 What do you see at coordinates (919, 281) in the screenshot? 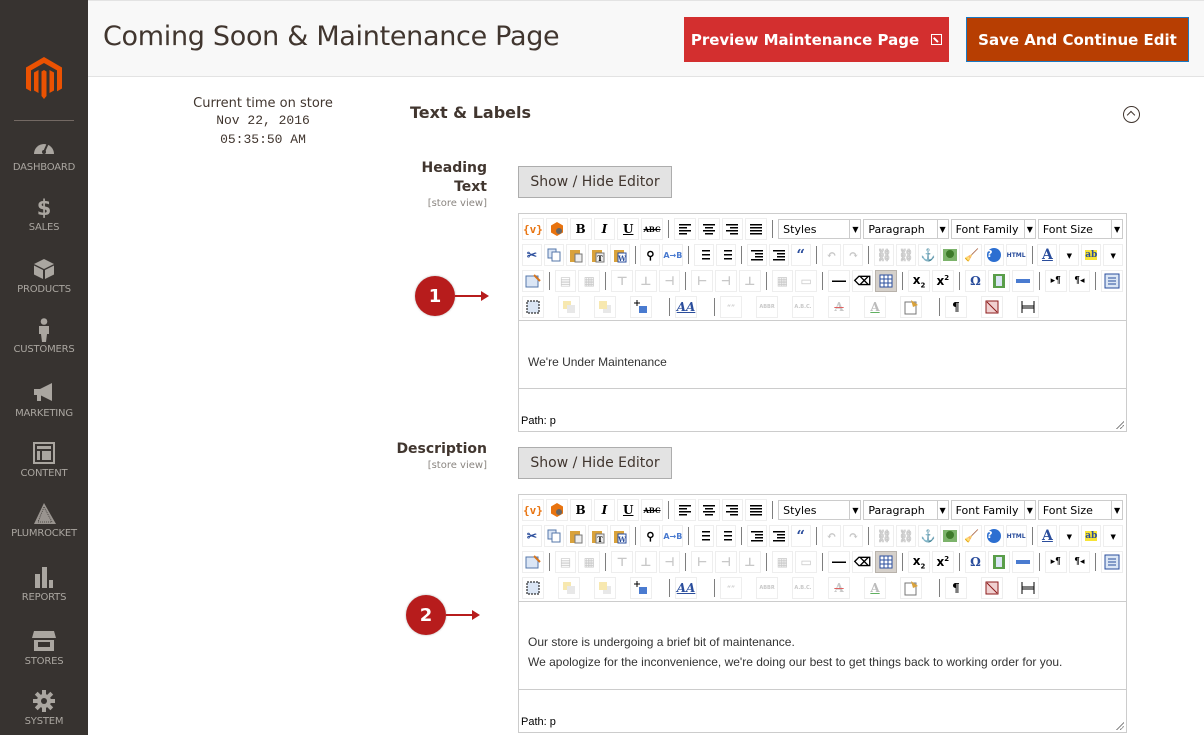
I see `subscript-icon: x2` at bounding box center [919, 281].